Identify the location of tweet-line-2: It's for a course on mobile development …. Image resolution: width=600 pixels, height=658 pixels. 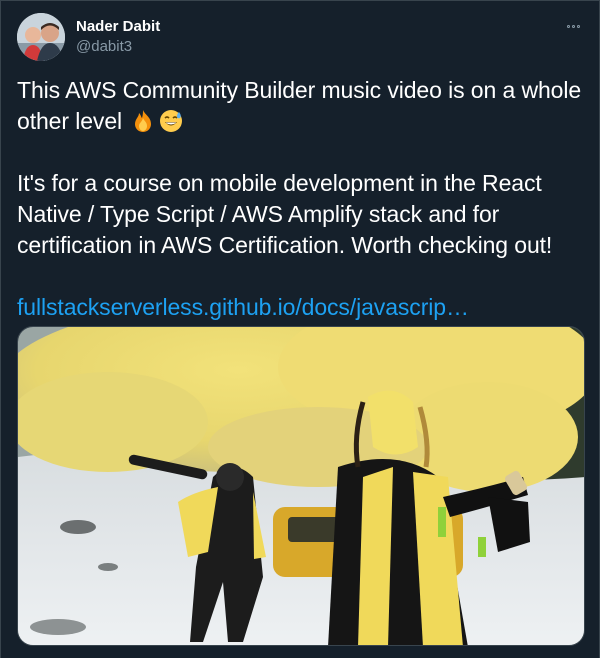
(285, 214).